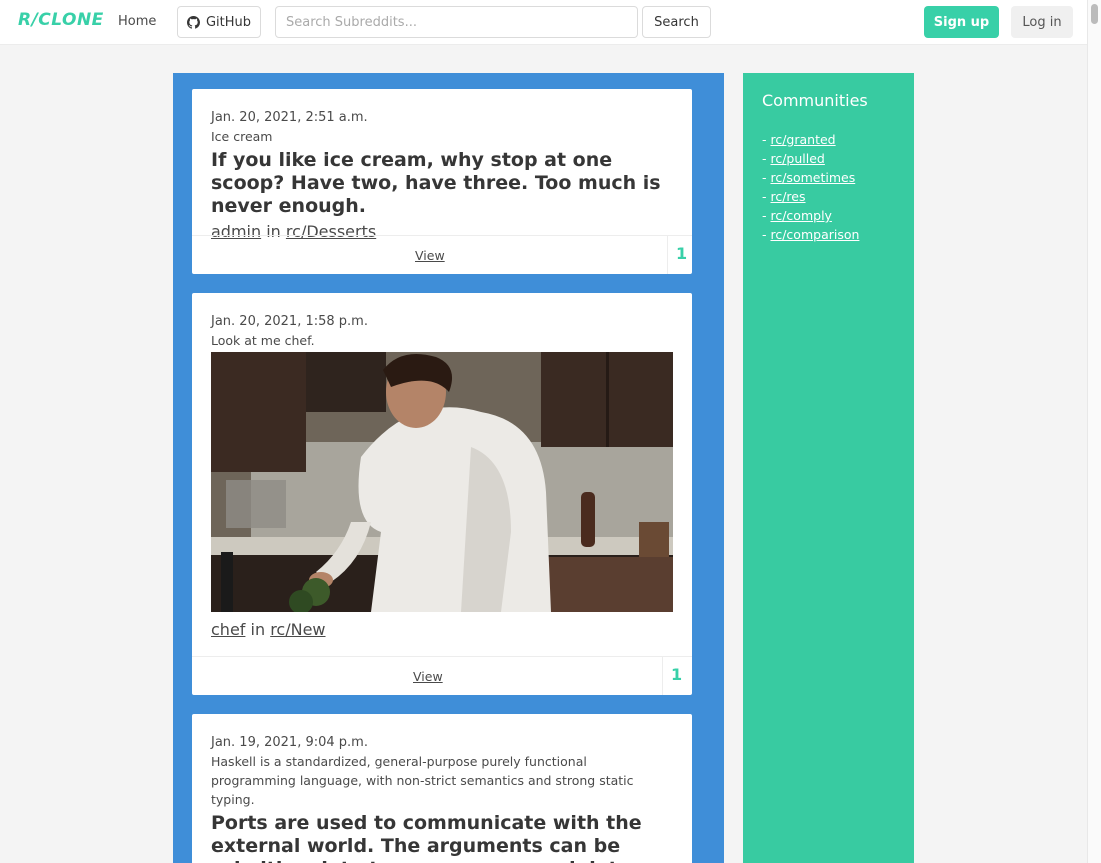  What do you see at coordinates (1042, 22) in the screenshot?
I see `login-button: Log in` at bounding box center [1042, 22].